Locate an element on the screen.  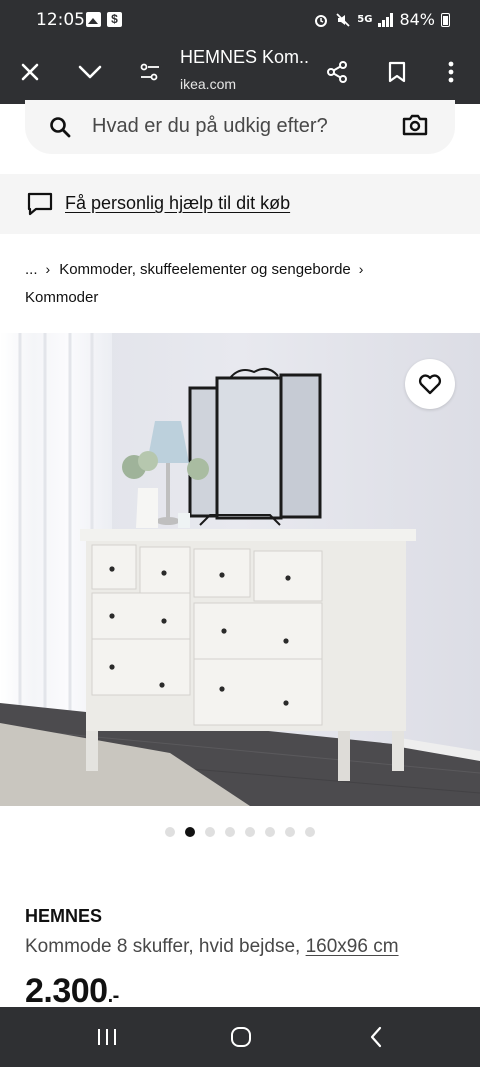
search-area is located at coordinates (240, 132).